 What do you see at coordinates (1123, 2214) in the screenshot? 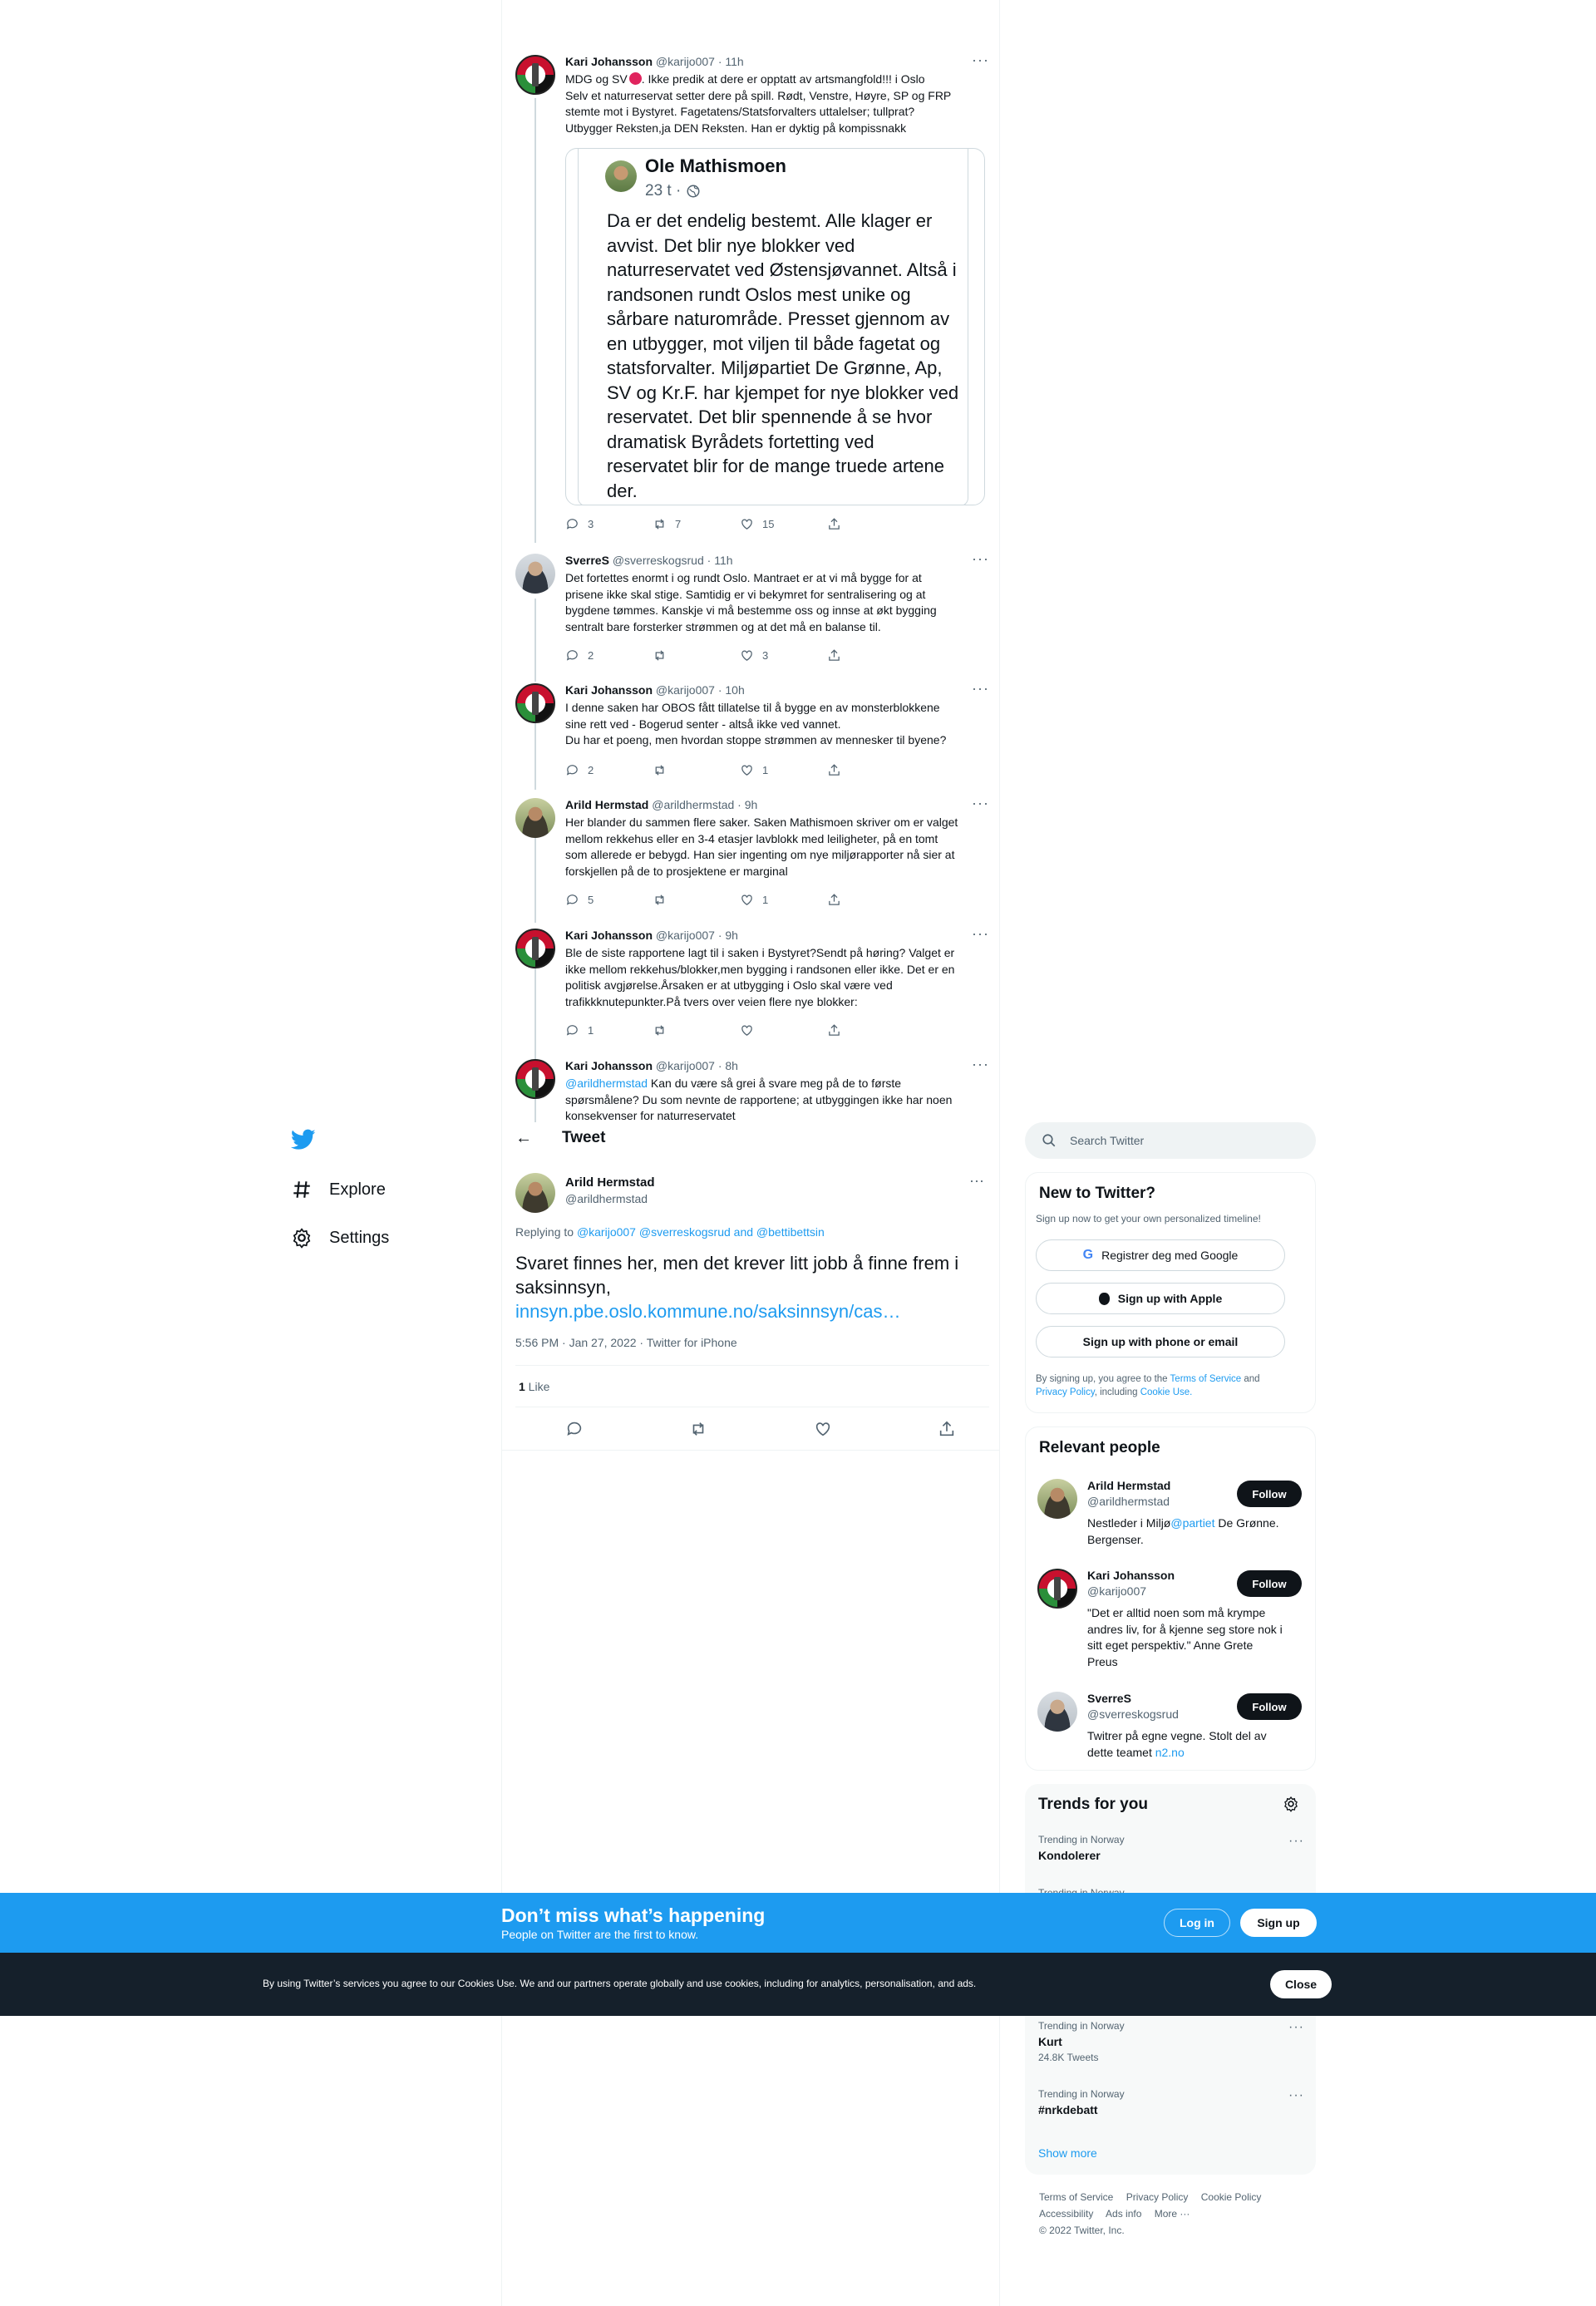
I see `footer-link: Ads info` at bounding box center [1123, 2214].